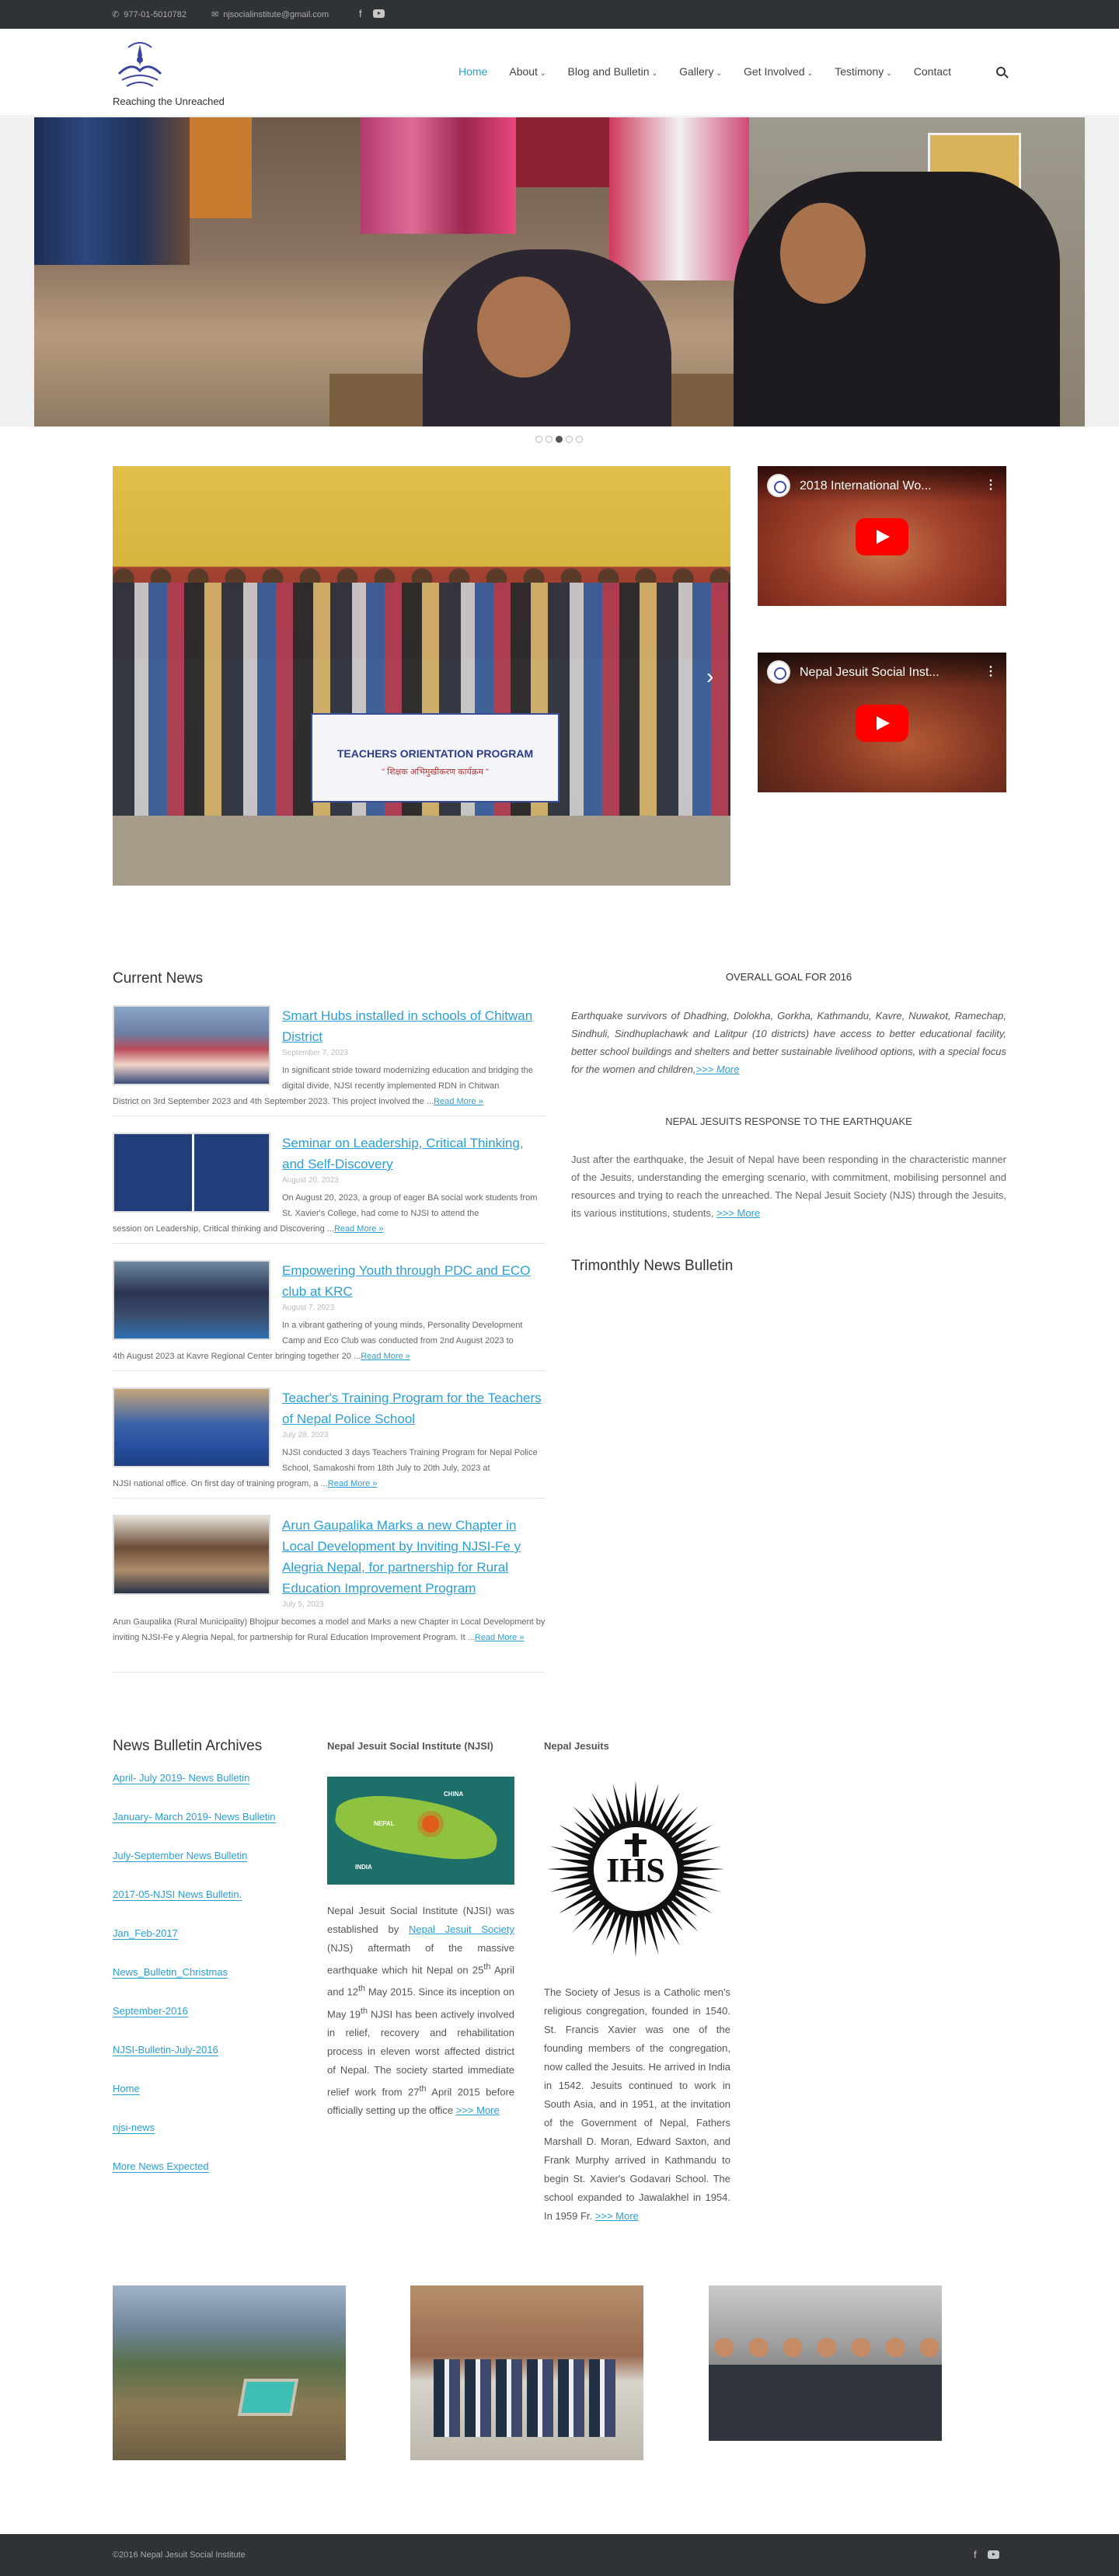 The width and height of the screenshot is (1119, 2576). I want to click on ihs-sun-emblem: IHS, so click(635, 1869).